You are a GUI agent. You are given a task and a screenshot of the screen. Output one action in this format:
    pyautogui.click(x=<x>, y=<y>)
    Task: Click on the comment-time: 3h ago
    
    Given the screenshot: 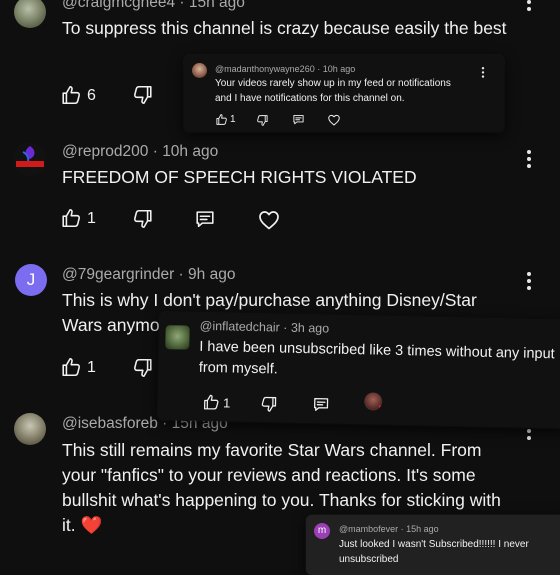 What is the action you would take?
    pyautogui.click(x=310, y=328)
    